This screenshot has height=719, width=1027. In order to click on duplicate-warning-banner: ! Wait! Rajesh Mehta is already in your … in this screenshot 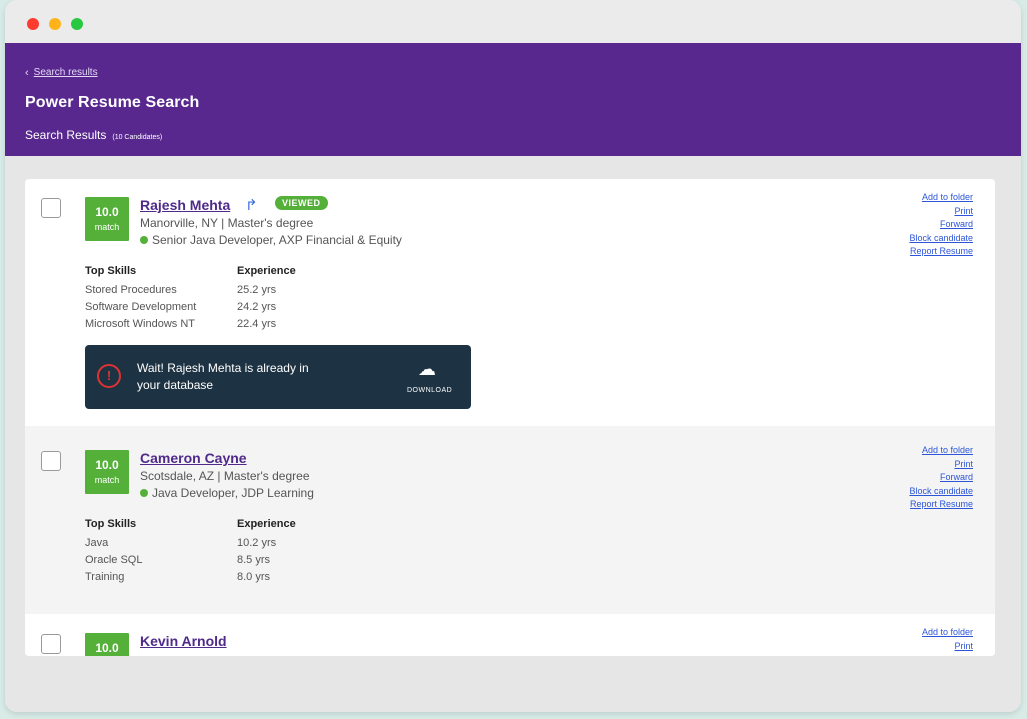, I will do `click(278, 377)`.